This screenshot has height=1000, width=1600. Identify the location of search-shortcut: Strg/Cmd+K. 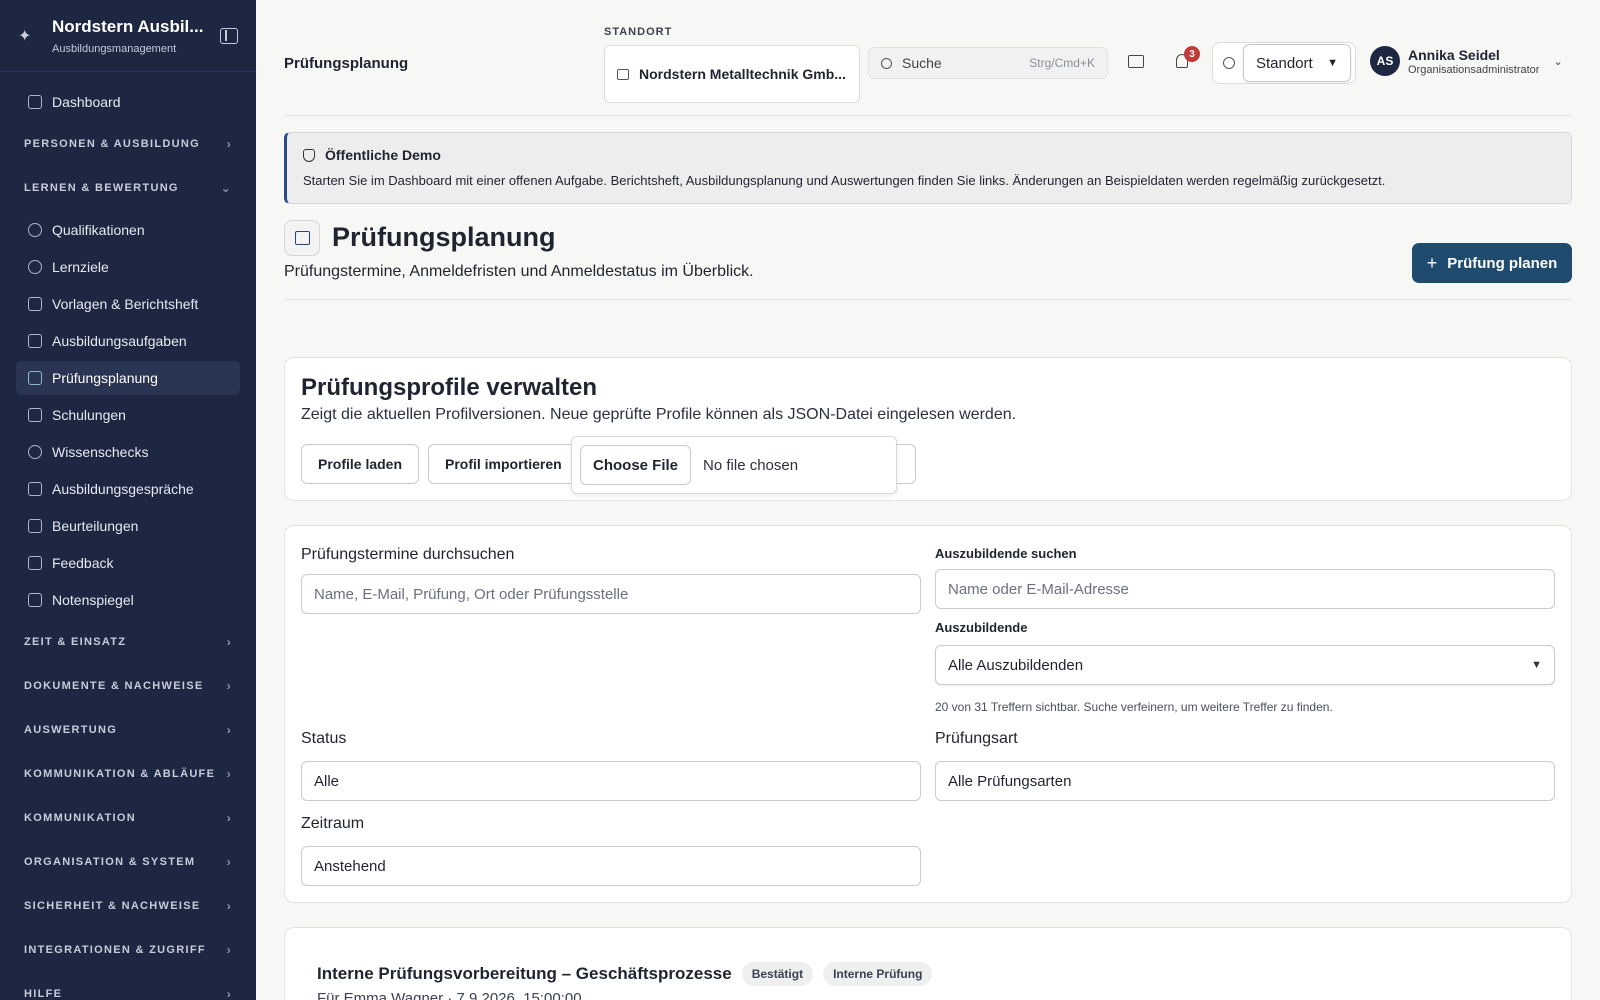
(1062, 63).